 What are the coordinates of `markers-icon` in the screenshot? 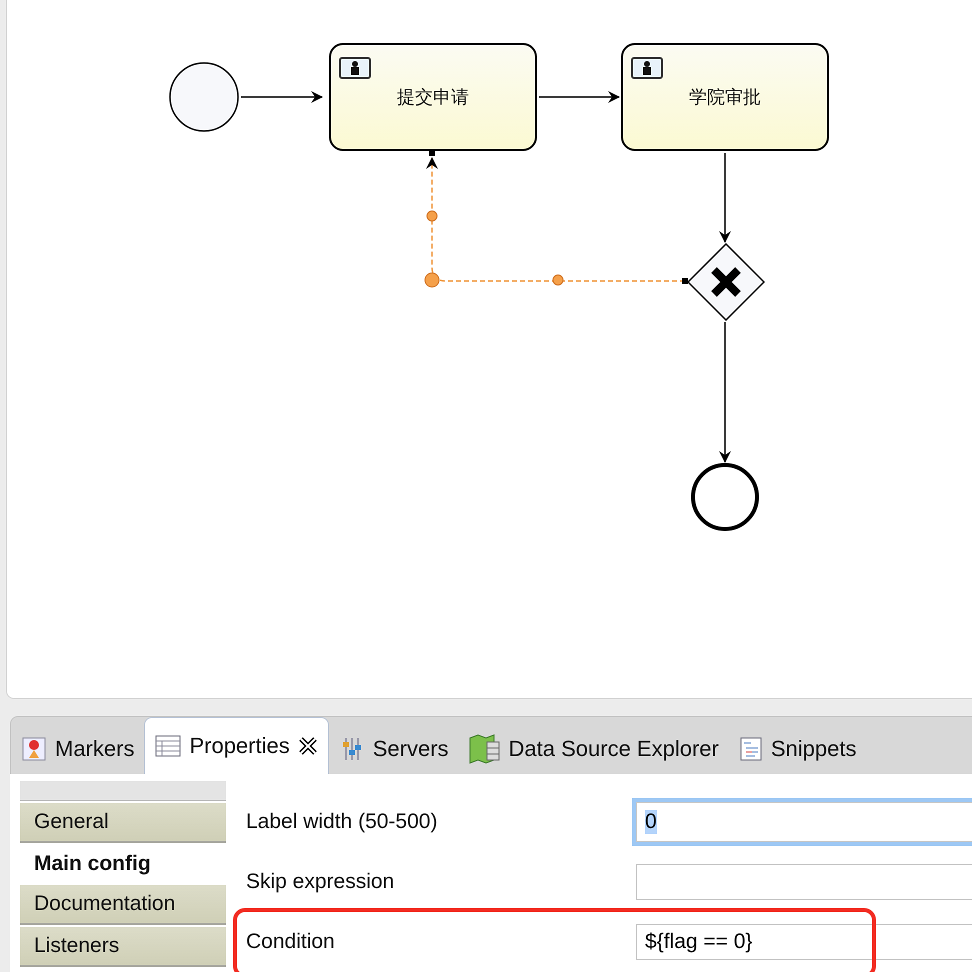 It's located at (34, 749).